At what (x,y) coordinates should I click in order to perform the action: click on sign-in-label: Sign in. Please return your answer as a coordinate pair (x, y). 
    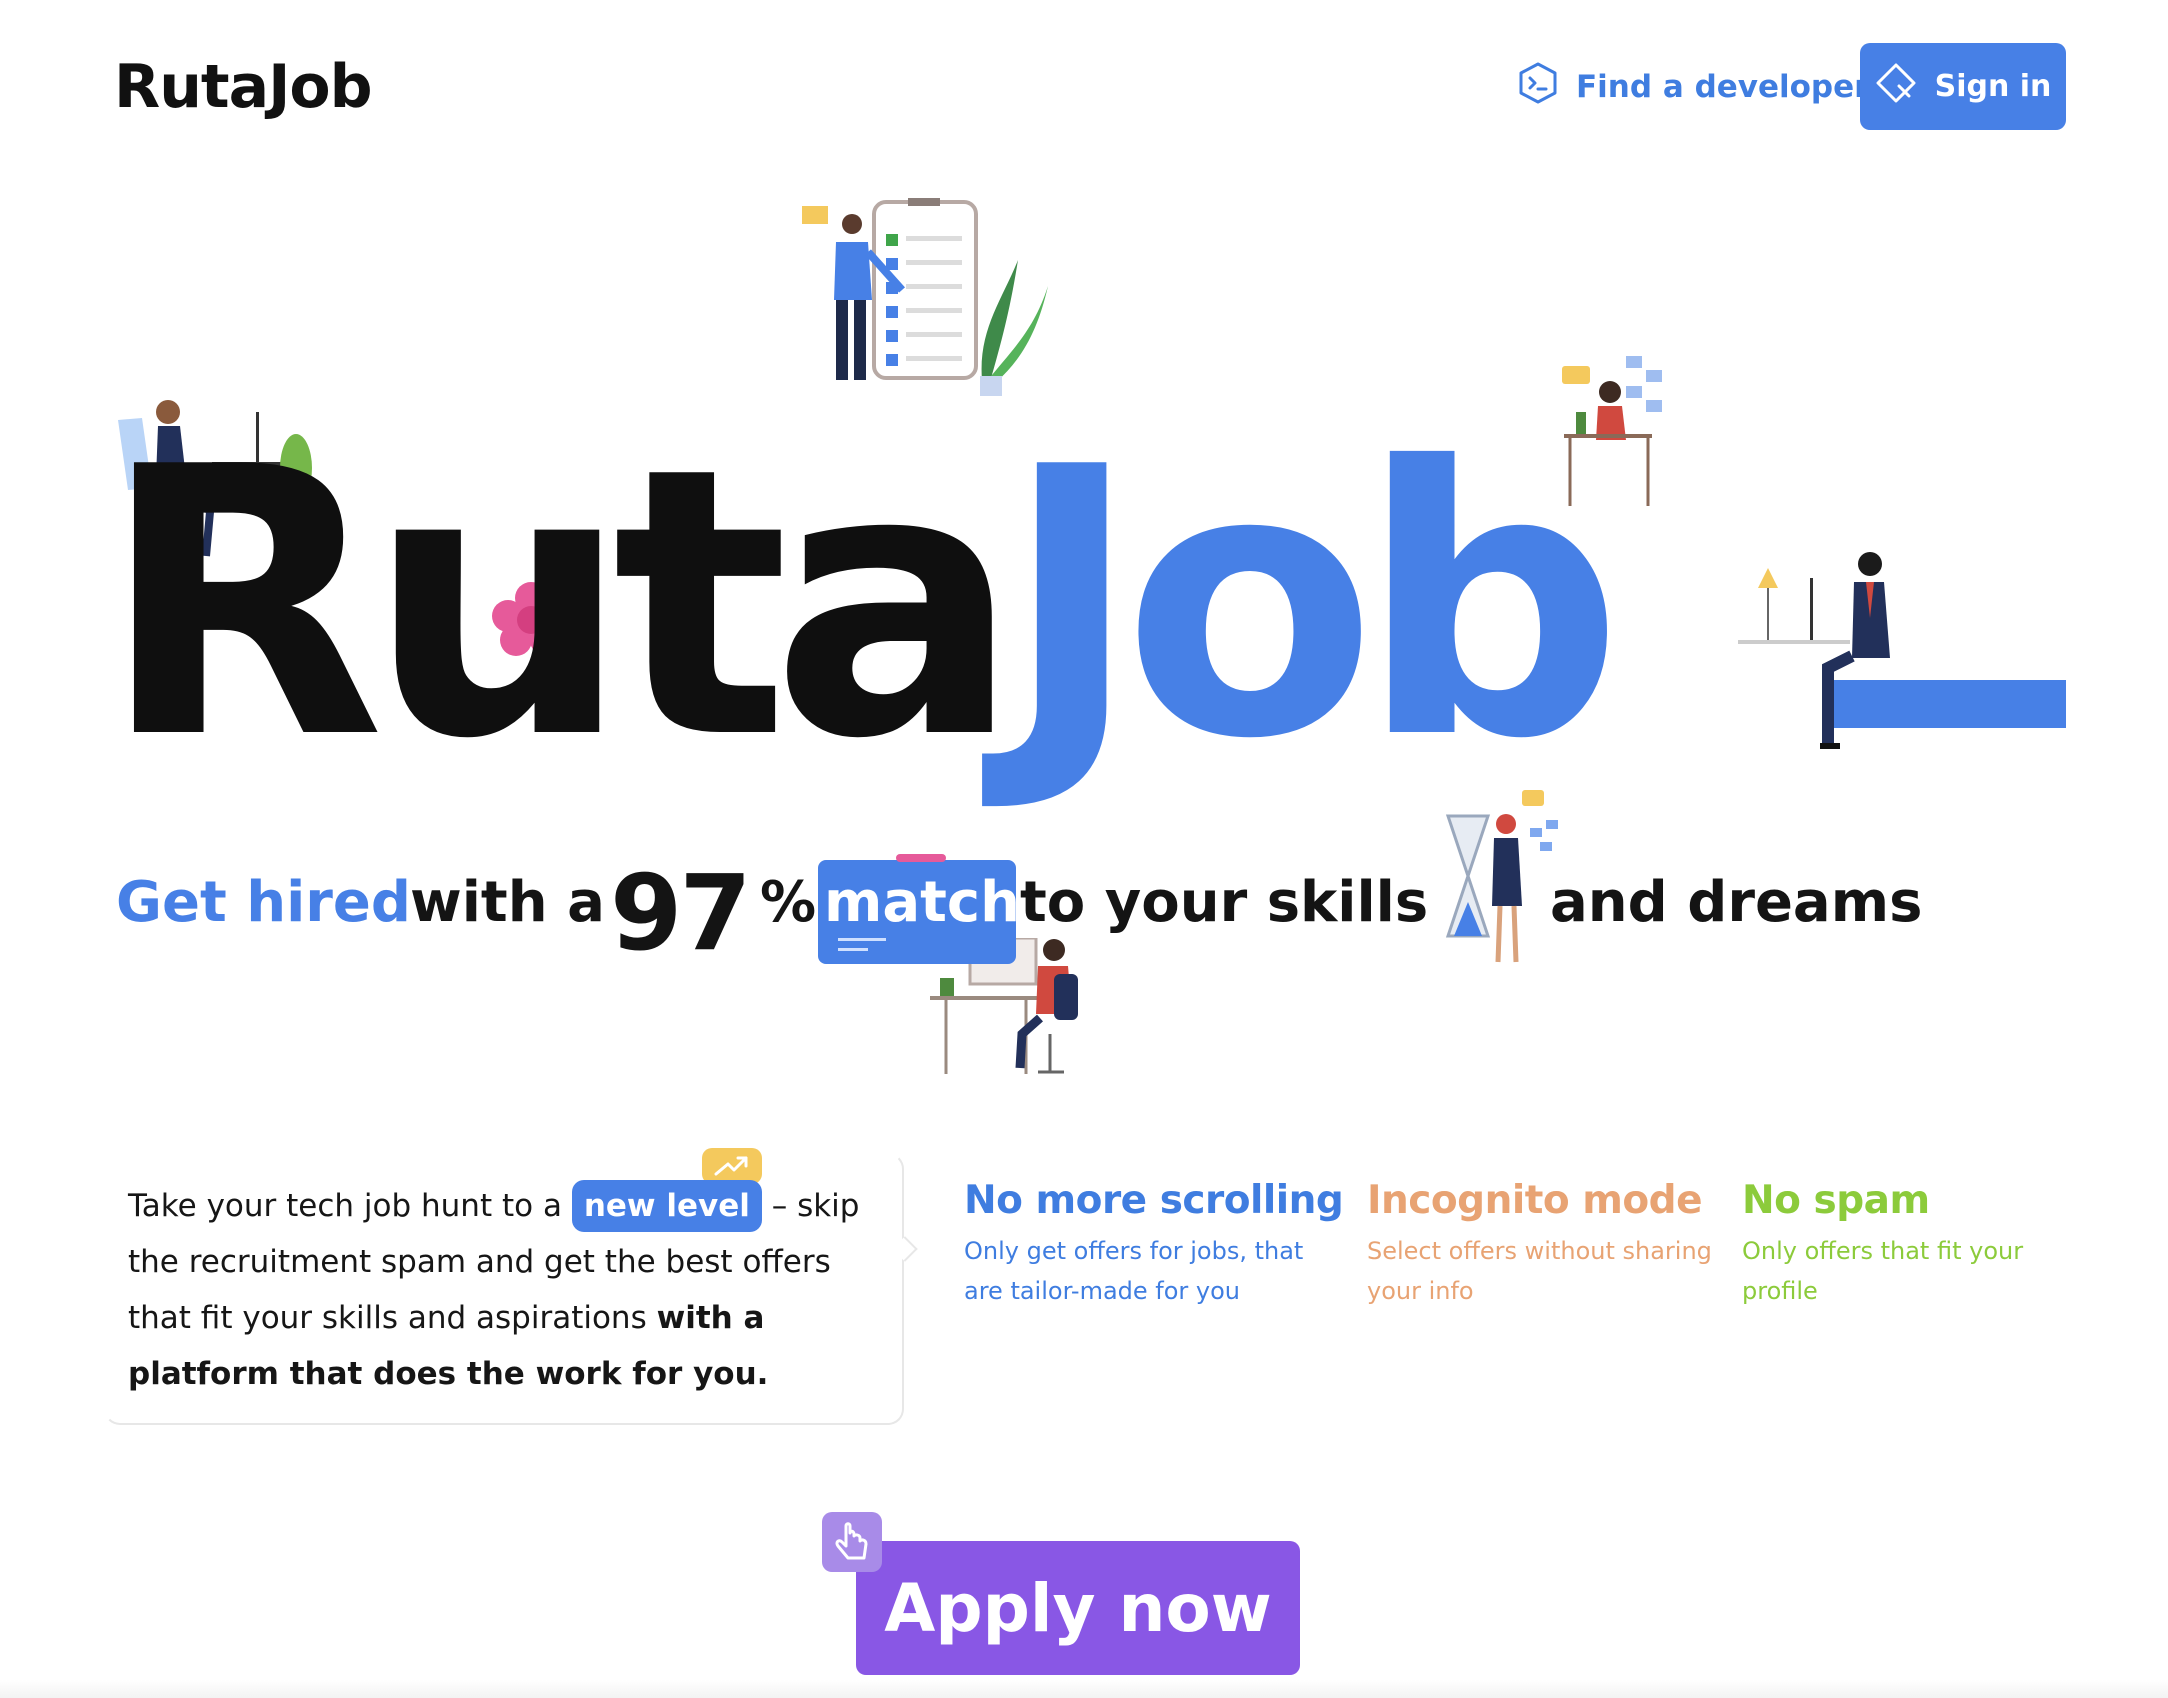
    Looking at the image, I should click on (1993, 86).